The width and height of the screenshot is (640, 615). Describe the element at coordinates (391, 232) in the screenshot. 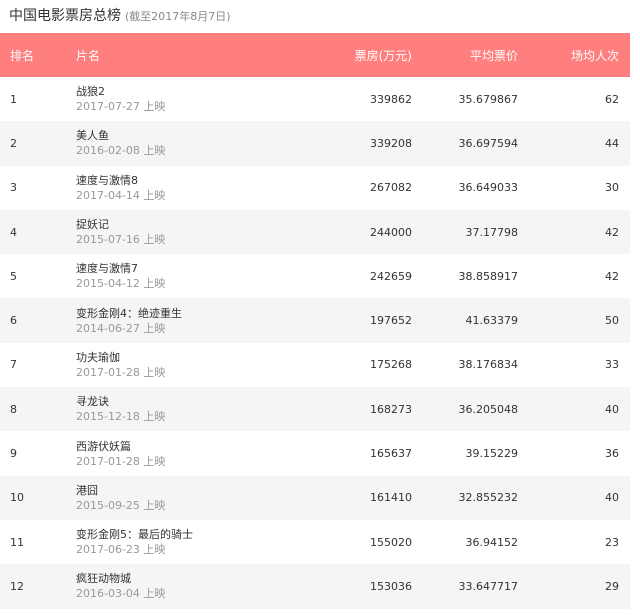

I see `box-office-cell: 244000` at that location.